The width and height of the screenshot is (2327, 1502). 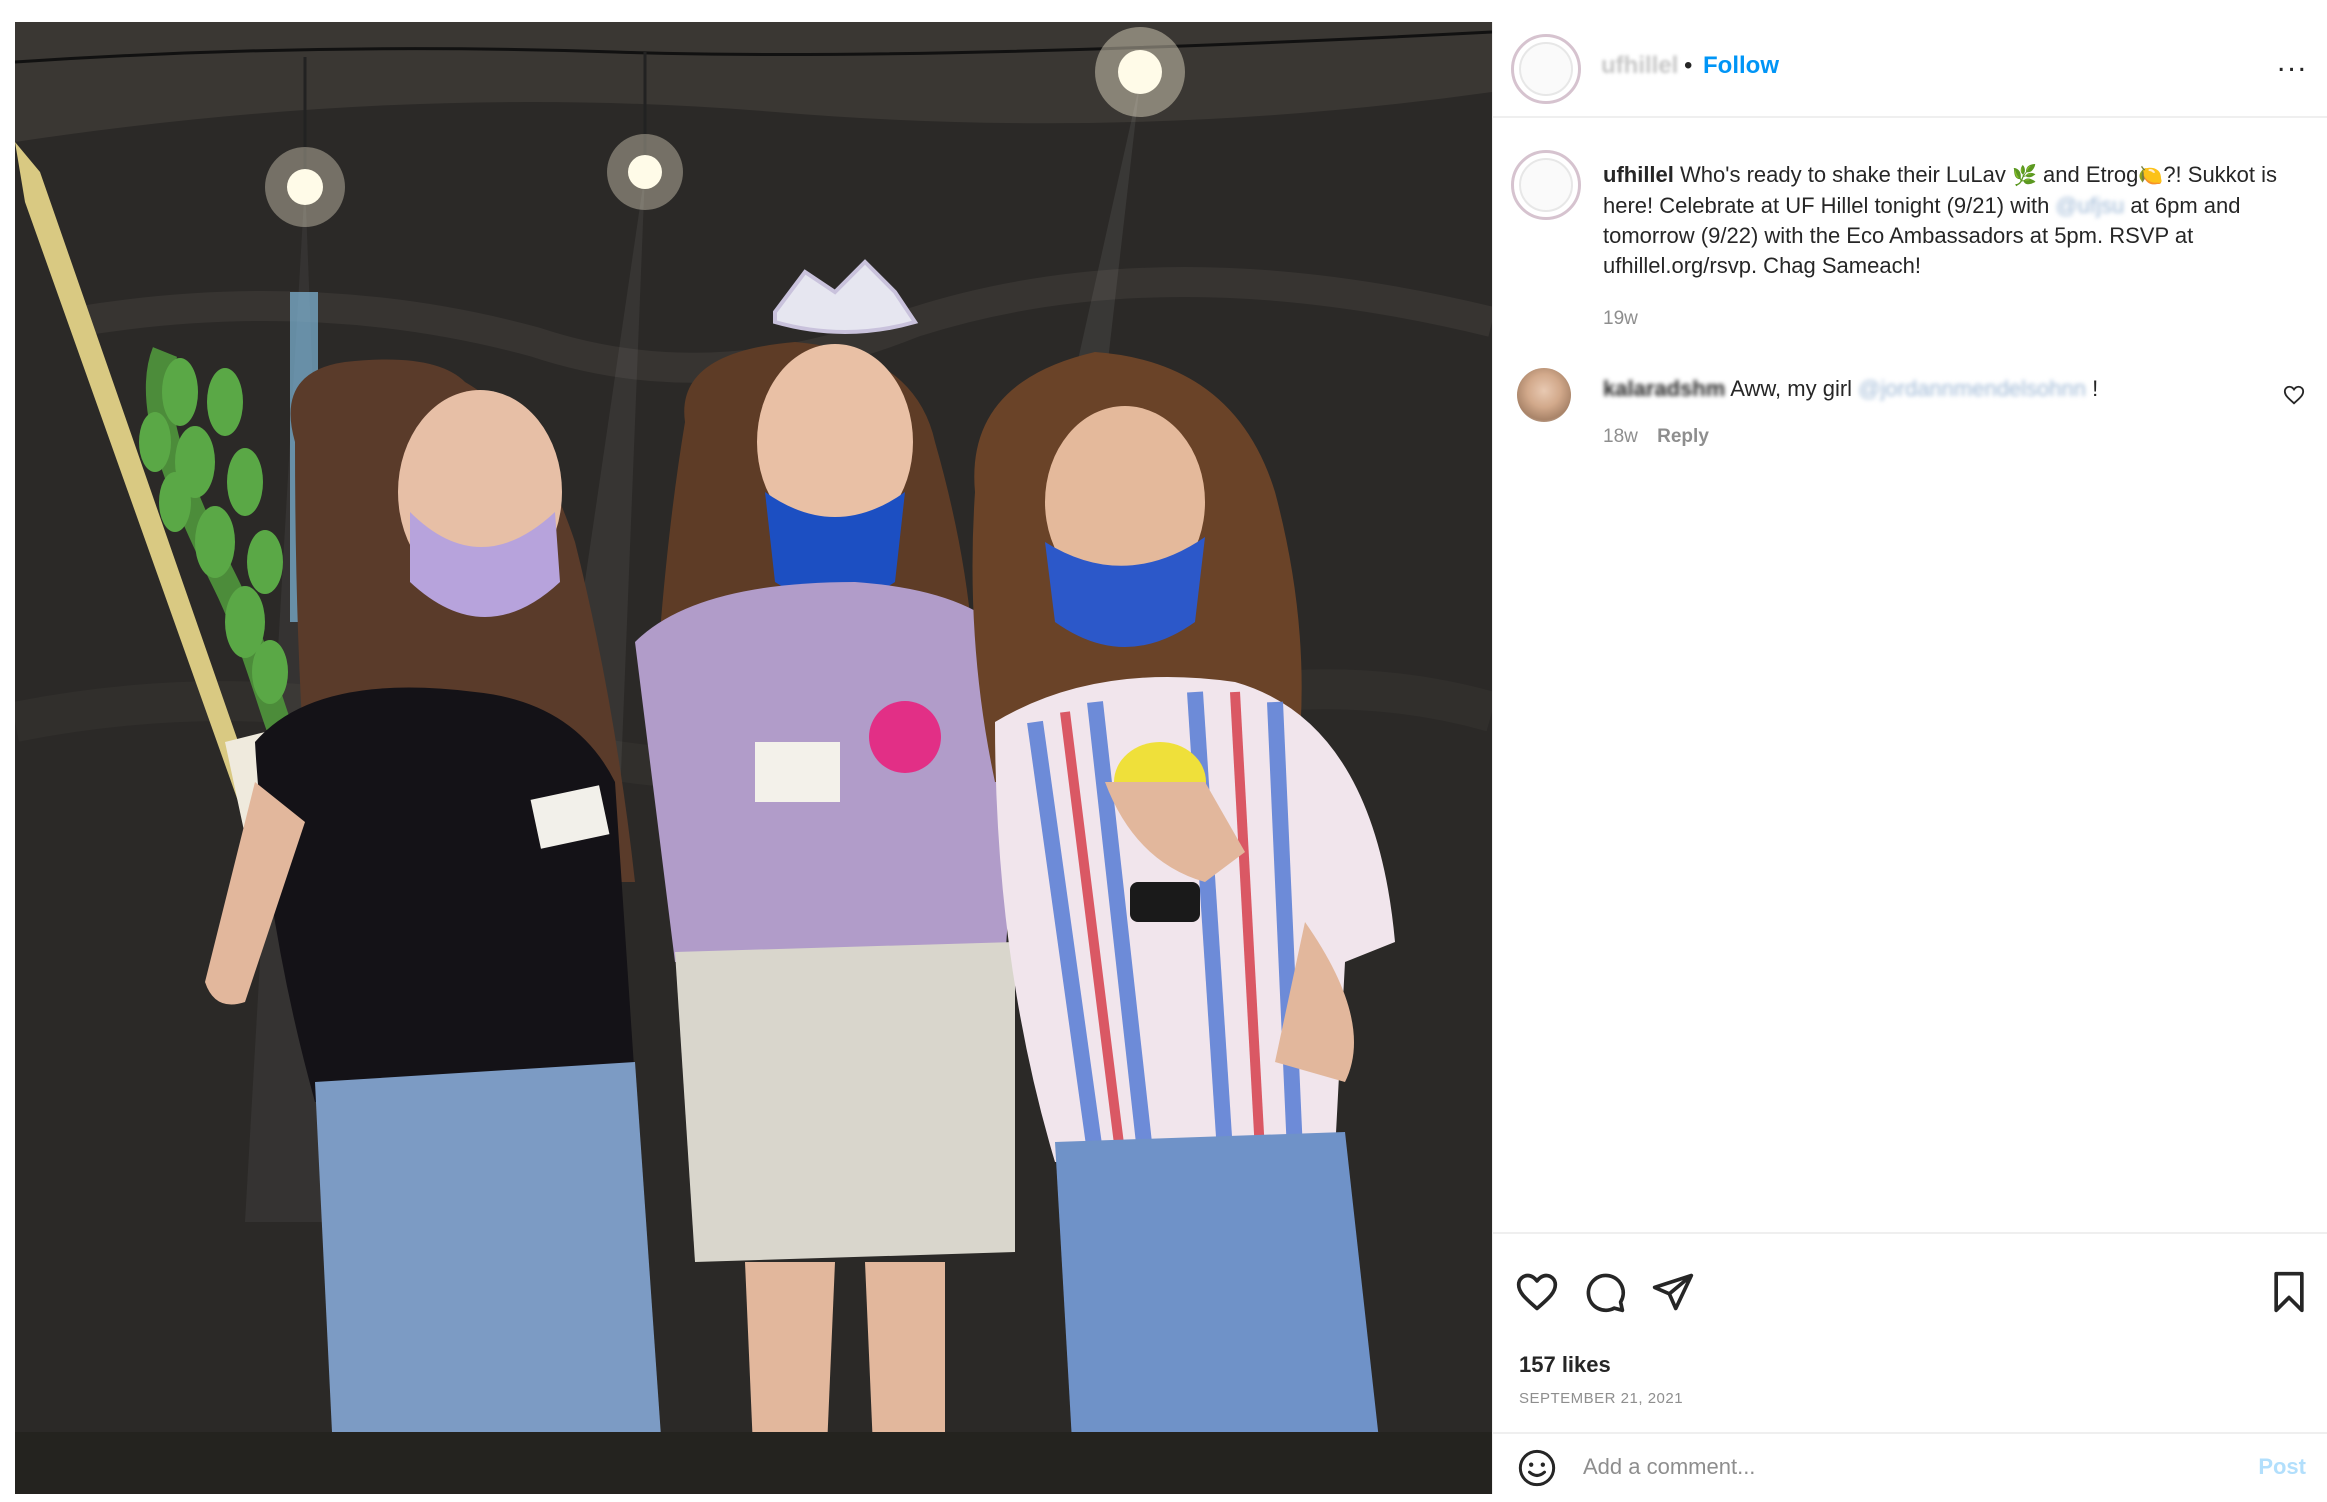 I want to click on comment-text: Aww, my girl, so click(x=1791, y=388).